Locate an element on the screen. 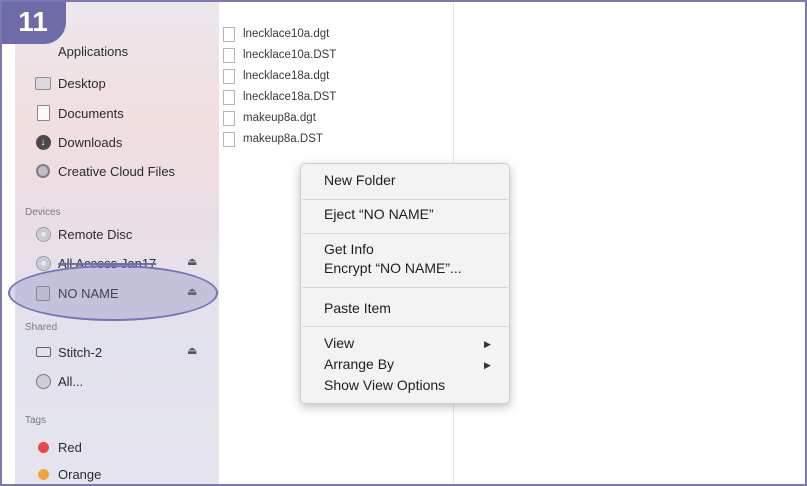 The image size is (807, 486). sidebar-item-label: Remote Disc is located at coordinates (95, 234).